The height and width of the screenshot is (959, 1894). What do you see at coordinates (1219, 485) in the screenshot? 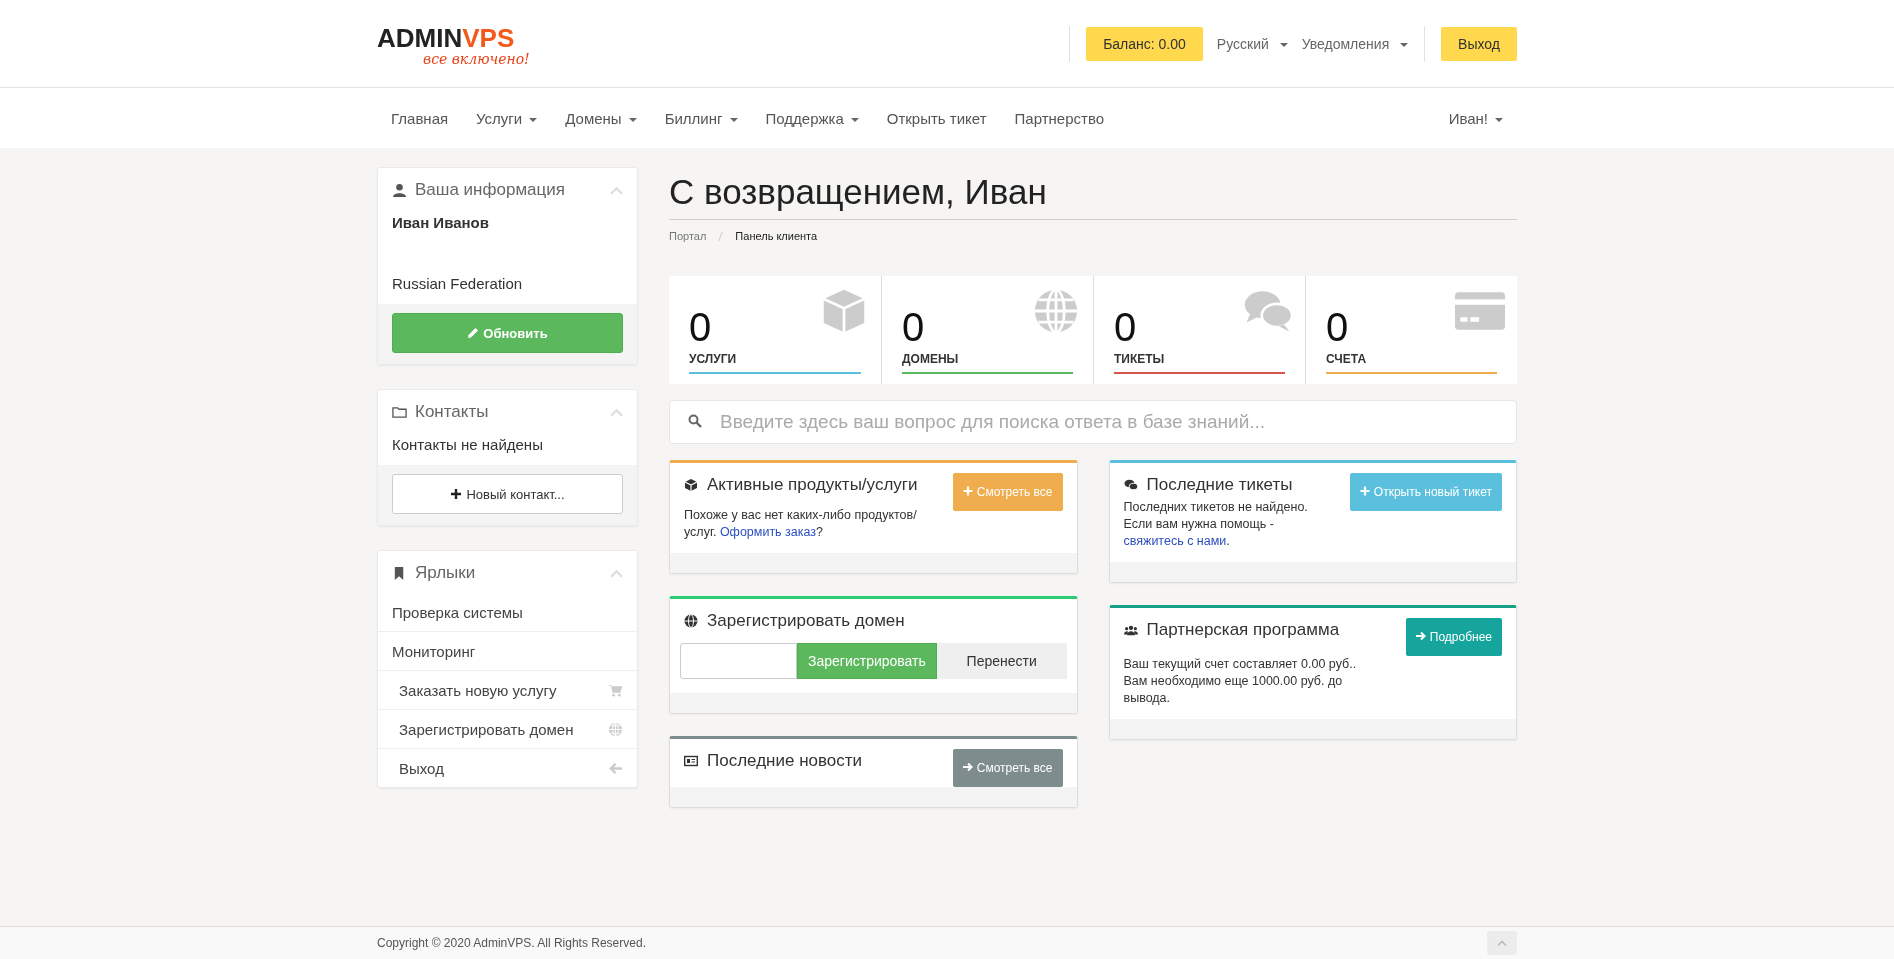
I see `panel-title: Последние тикеты` at bounding box center [1219, 485].